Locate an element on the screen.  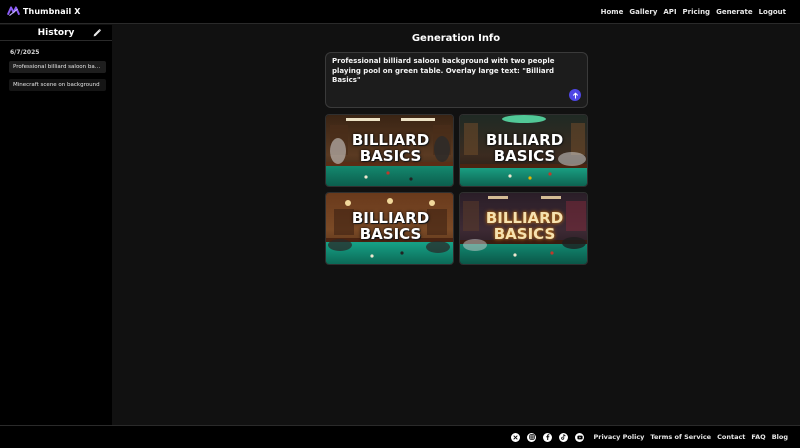
brand: Thumbnail X is located at coordinates (44, 11).